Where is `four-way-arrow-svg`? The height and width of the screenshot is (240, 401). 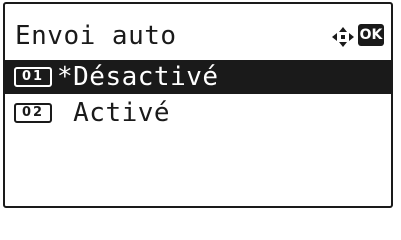
four-way-arrow-svg is located at coordinates (343, 37).